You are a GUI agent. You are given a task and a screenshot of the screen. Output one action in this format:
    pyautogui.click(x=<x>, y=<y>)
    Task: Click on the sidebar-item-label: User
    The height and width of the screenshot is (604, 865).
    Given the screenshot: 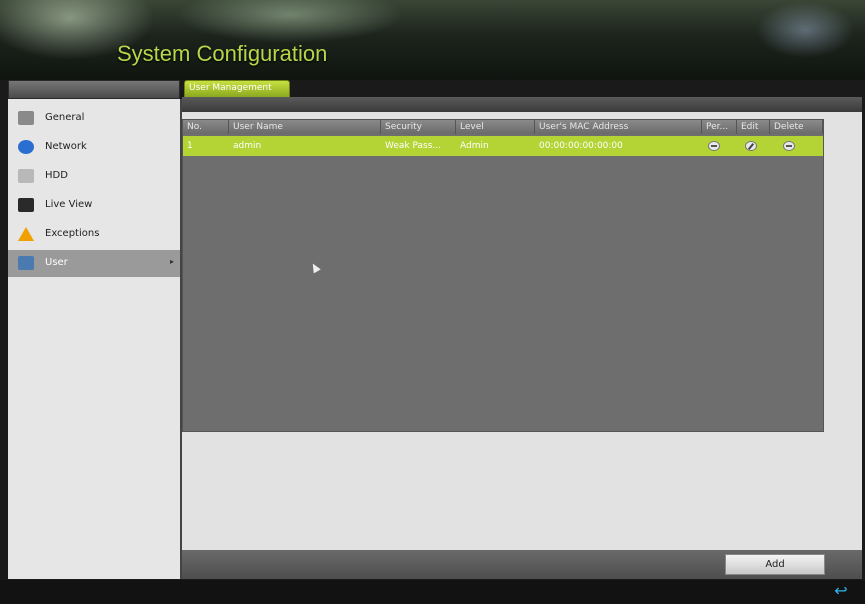 What is the action you would take?
    pyautogui.click(x=56, y=262)
    